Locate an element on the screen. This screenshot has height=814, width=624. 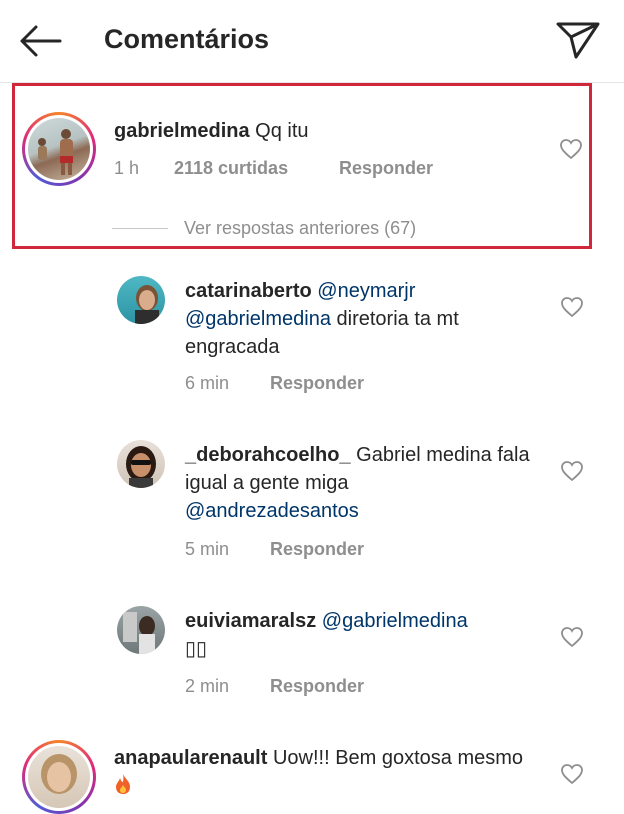
comment-username: gabrielmedina is located at coordinates (182, 131).